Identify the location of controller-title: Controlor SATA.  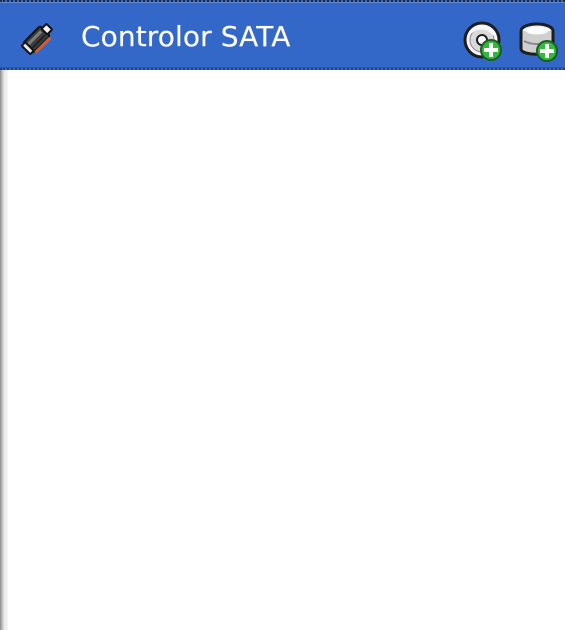
(186, 36).